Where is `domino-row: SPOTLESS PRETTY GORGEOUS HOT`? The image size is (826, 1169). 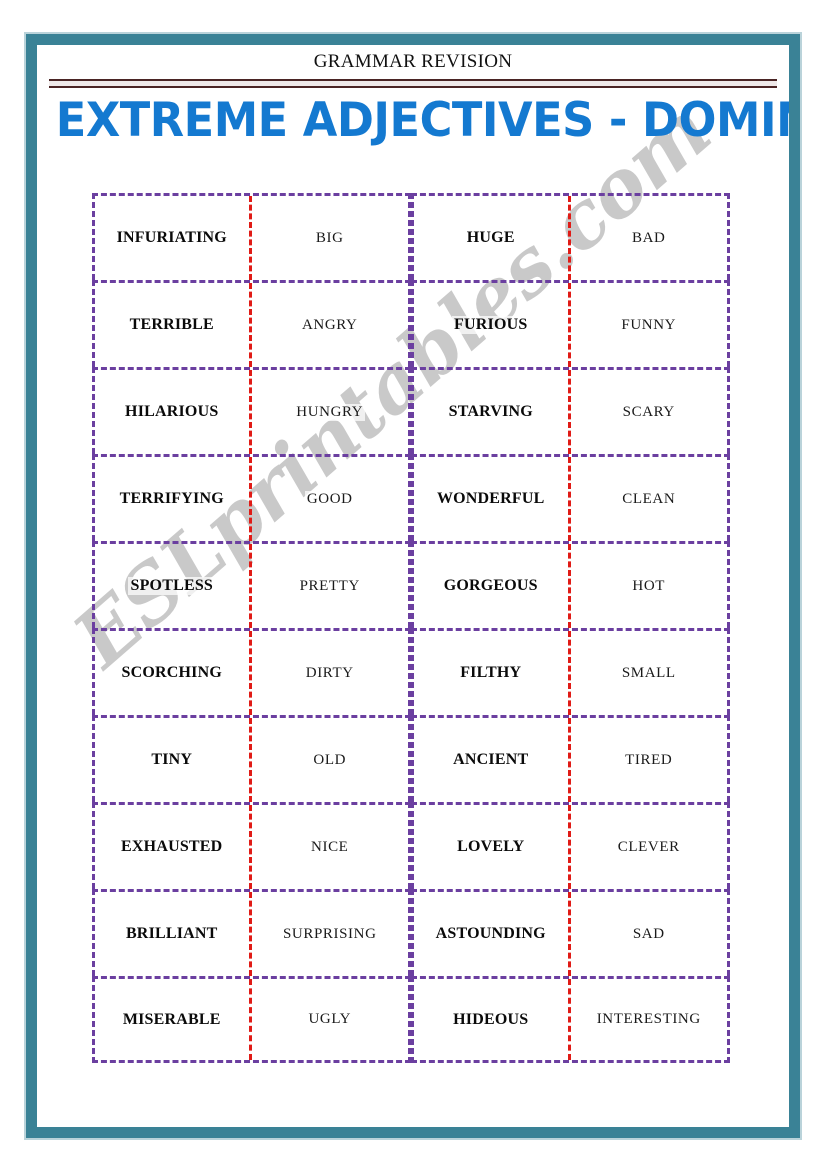 domino-row: SPOTLESS PRETTY GORGEOUS HOT is located at coordinates (411, 584).